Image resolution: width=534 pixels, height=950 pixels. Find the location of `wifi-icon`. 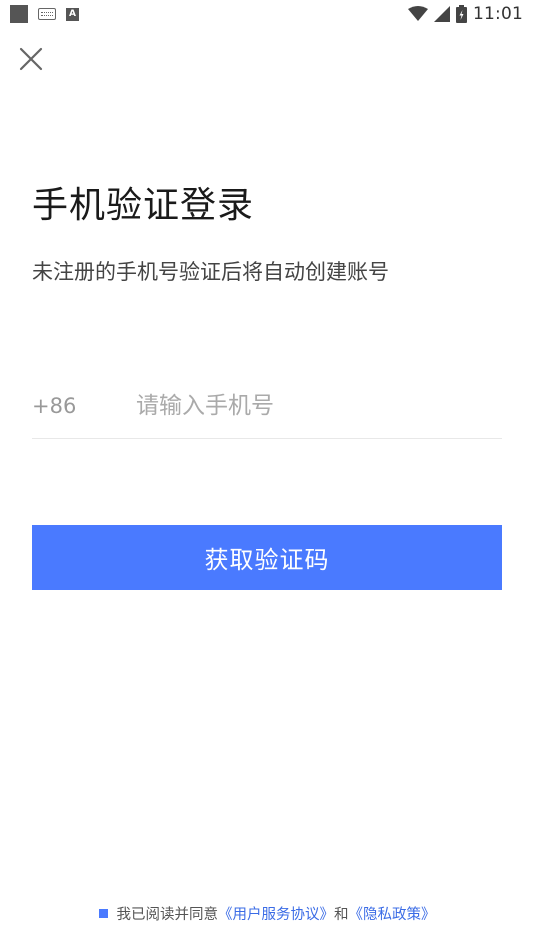

wifi-icon is located at coordinates (418, 13).